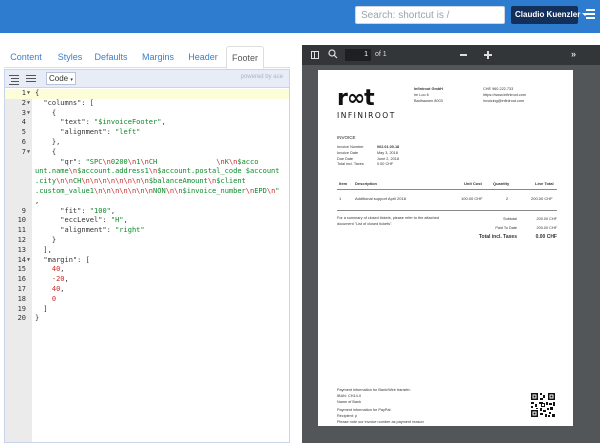 This screenshot has height=443, width=600. Describe the element at coordinates (53, 259) in the screenshot. I see `code-line: 14 ▼ "margin": [` at that location.